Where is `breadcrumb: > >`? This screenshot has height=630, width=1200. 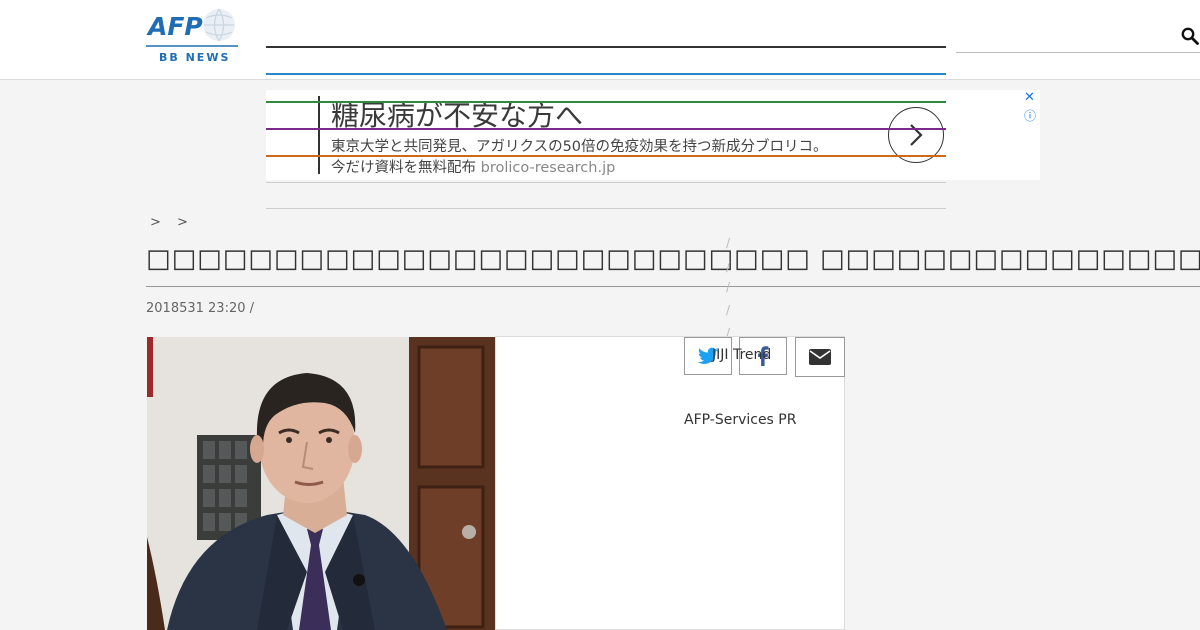 breadcrumb: > > is located at coordinates (172, 222).